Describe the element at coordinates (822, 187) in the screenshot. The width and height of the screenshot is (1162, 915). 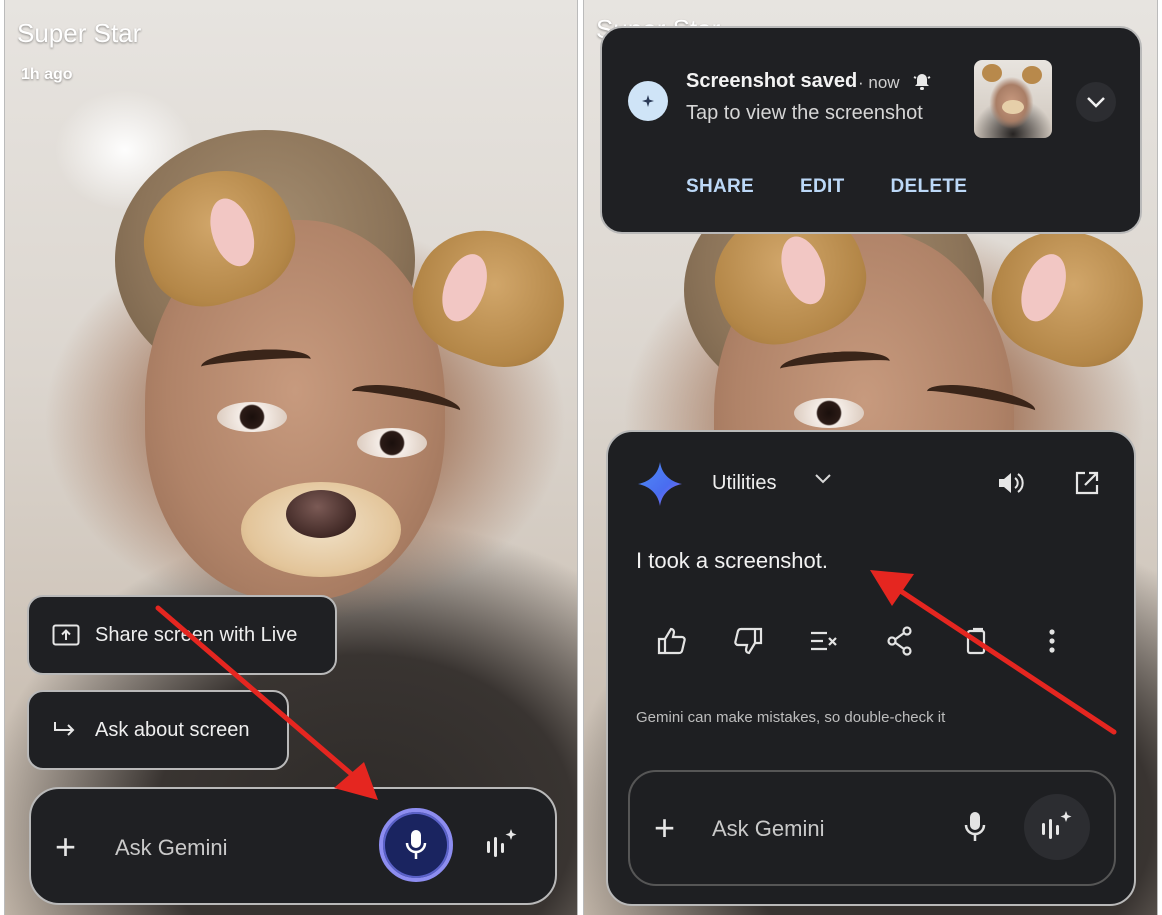
I see `edit-action: EDIT` at that location.